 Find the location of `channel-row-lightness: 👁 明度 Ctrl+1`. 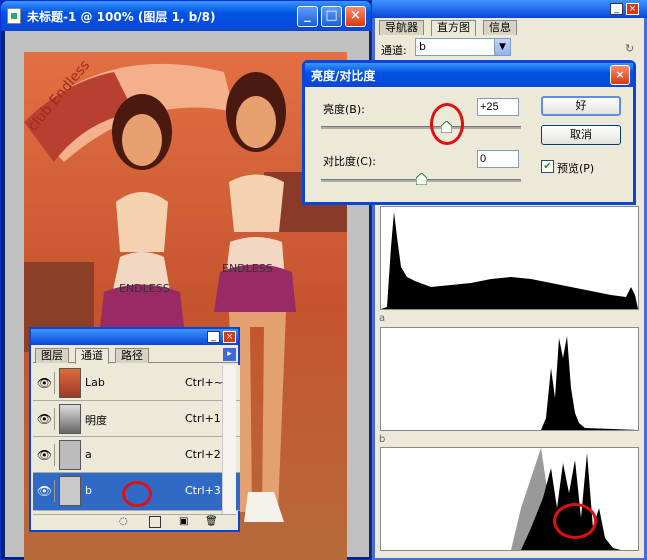

channel-row-lightness: 👁 明度 Ctrl+1 is located at coordinates (136, 419).